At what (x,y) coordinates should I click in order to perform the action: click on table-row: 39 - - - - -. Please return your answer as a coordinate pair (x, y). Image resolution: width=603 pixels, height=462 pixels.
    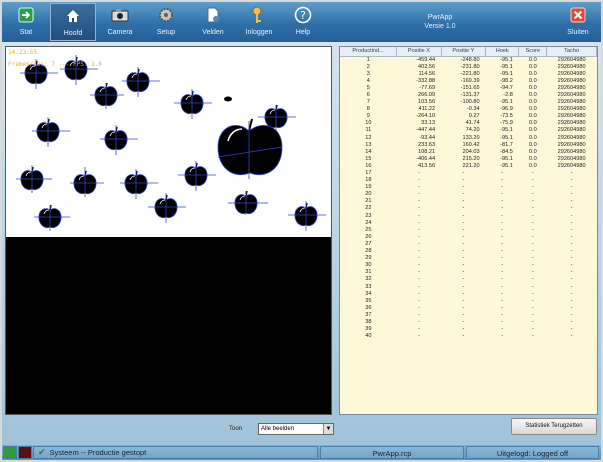
    Looking at the image, I should click on (468, 329).